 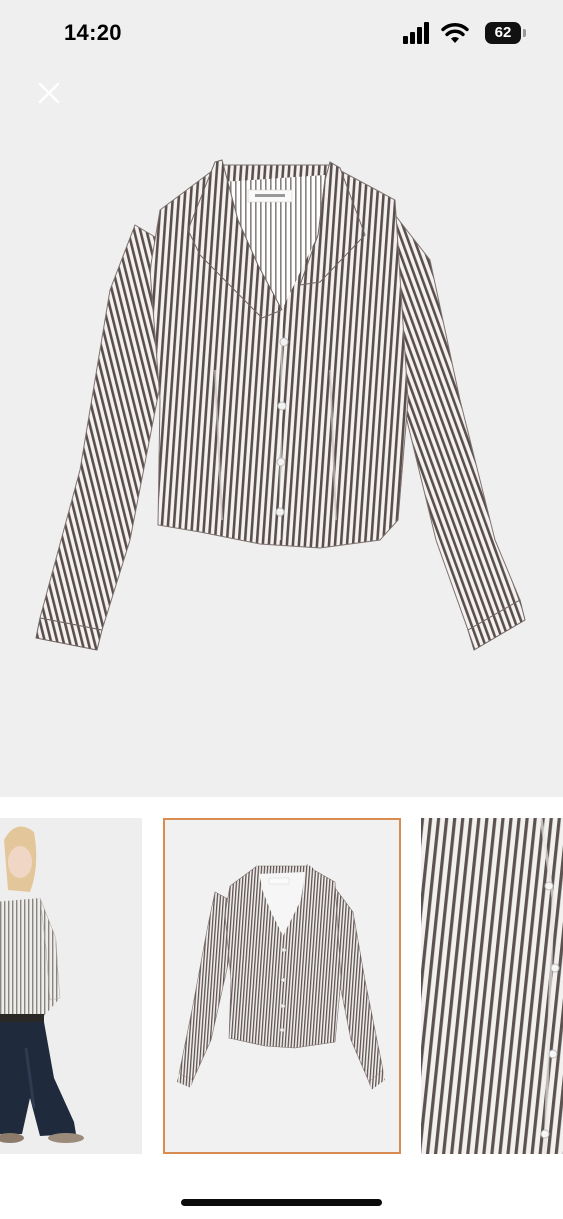 I want to click on thumbnail-model, so click(x=71, y=986).